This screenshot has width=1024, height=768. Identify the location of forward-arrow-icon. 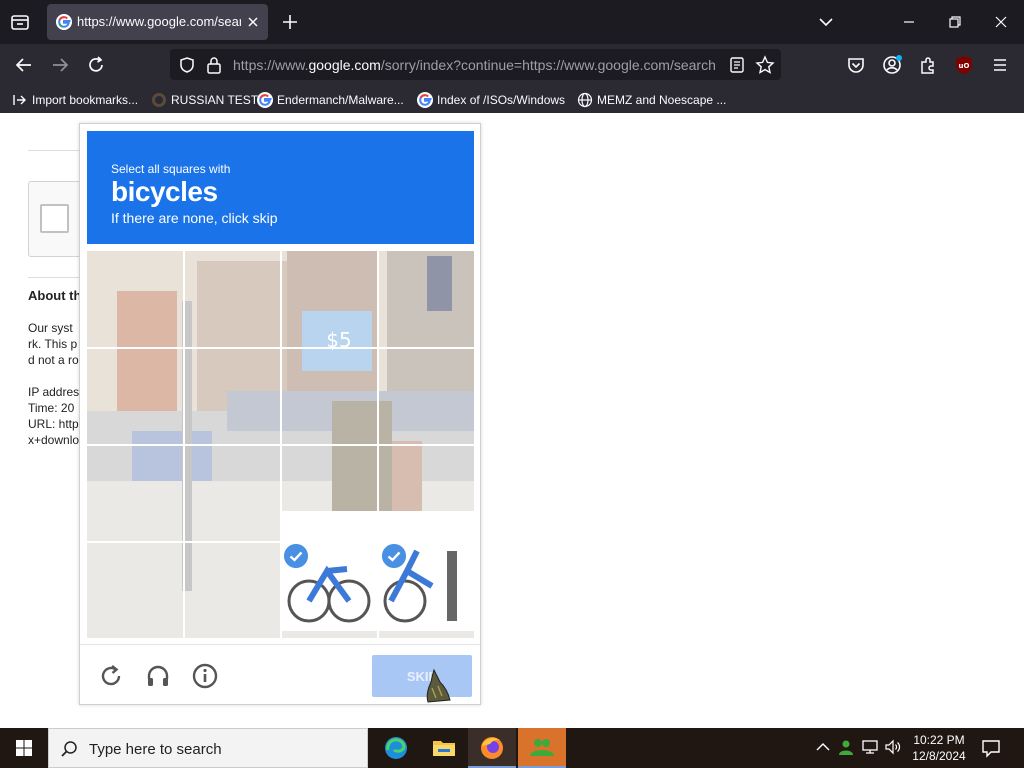
(60, 65).